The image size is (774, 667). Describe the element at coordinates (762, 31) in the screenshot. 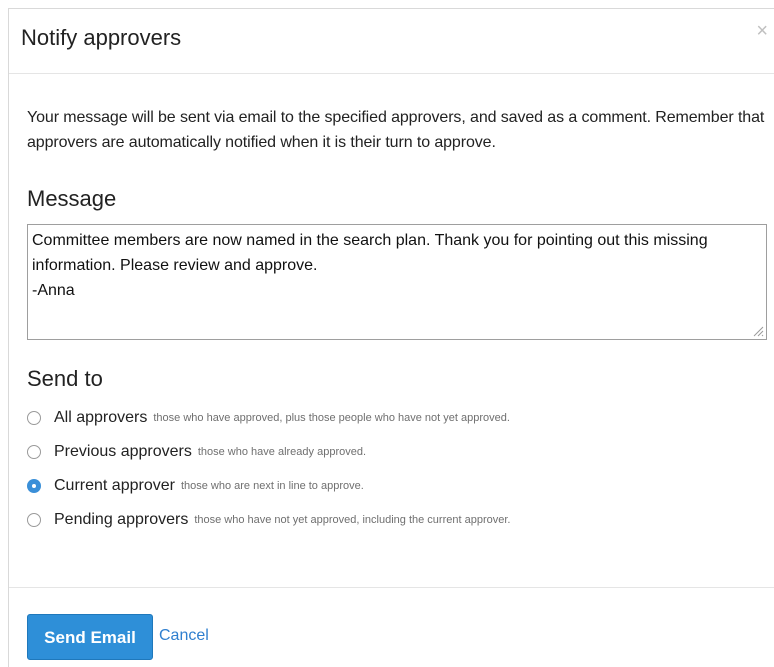

I see `close-icon: ×` at that location.